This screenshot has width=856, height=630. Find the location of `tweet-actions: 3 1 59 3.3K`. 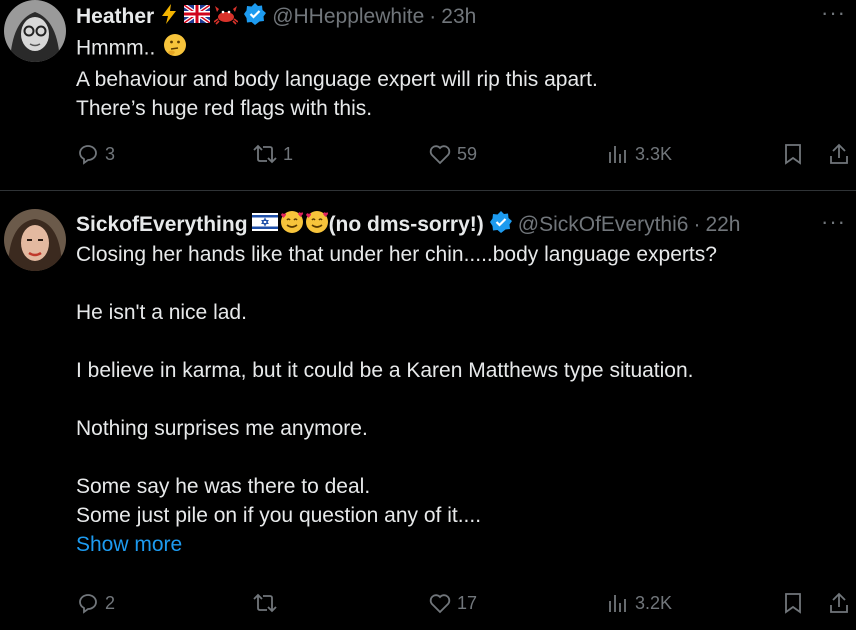

tweet-actions: 3 1 59 3.3K is located at coordinates (464, 157).